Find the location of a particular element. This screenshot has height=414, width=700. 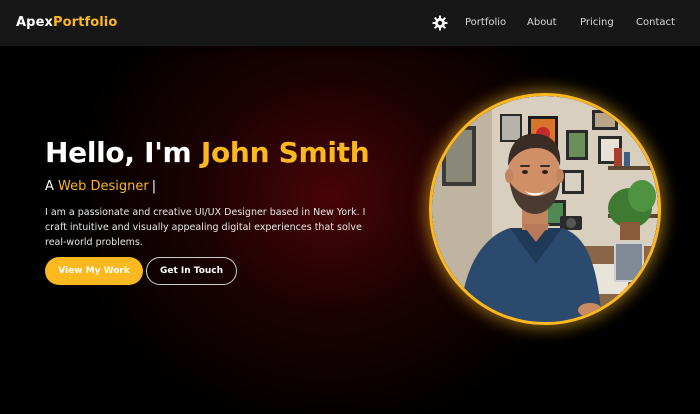

get-in-touch-button: Get In Touch is located at coordinates (191, 271).